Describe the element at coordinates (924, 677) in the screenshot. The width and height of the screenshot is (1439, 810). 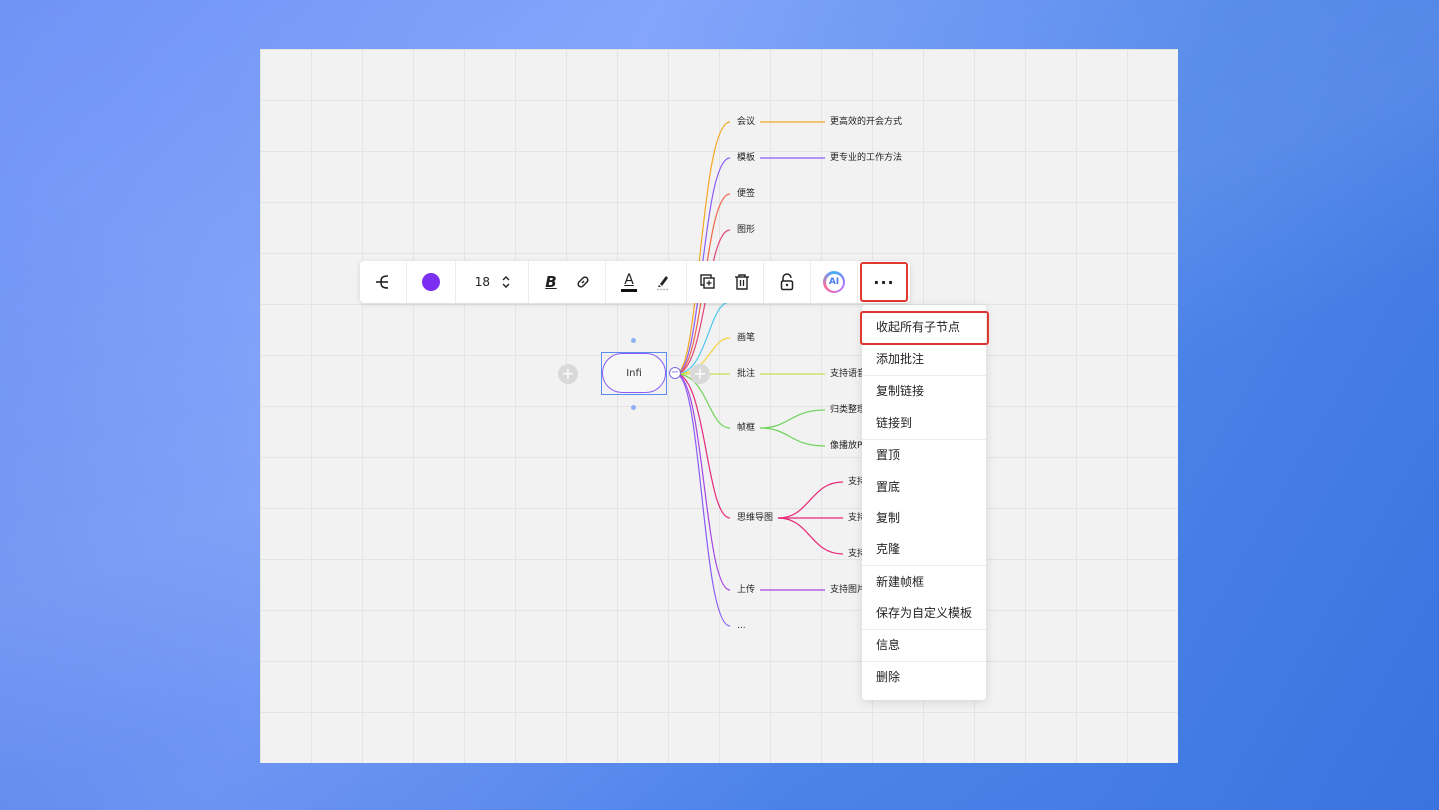
I see `menu-item-delete: 删除` at that location.